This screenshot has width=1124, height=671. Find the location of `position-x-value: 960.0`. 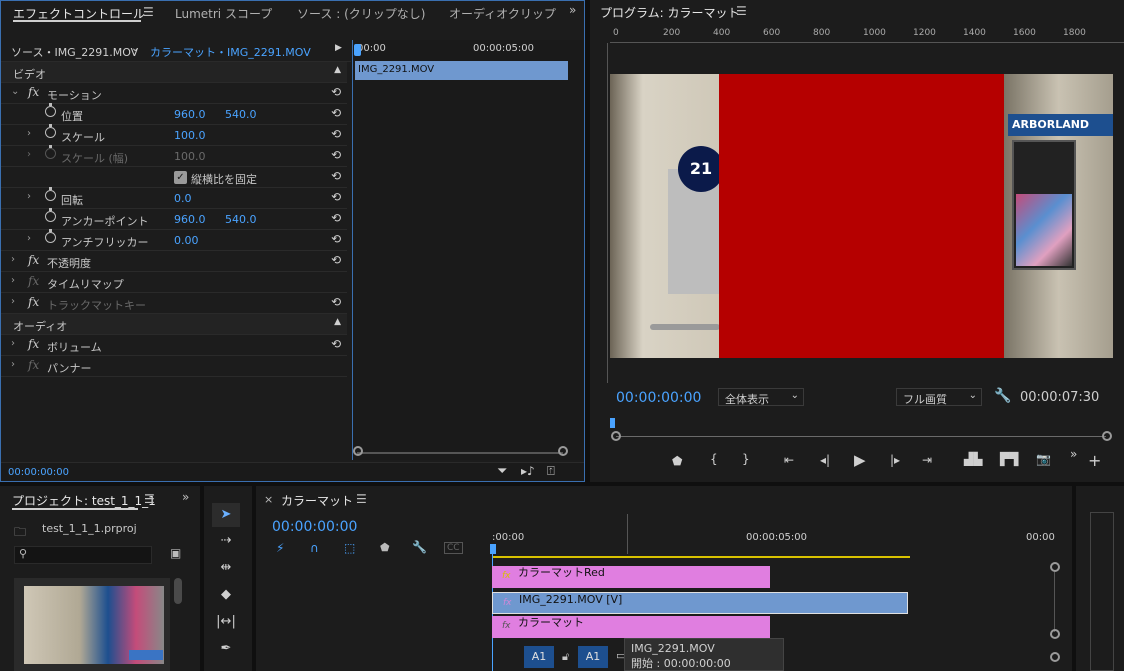

position-x-value: 960.0 is located at coordinates (190, 114).